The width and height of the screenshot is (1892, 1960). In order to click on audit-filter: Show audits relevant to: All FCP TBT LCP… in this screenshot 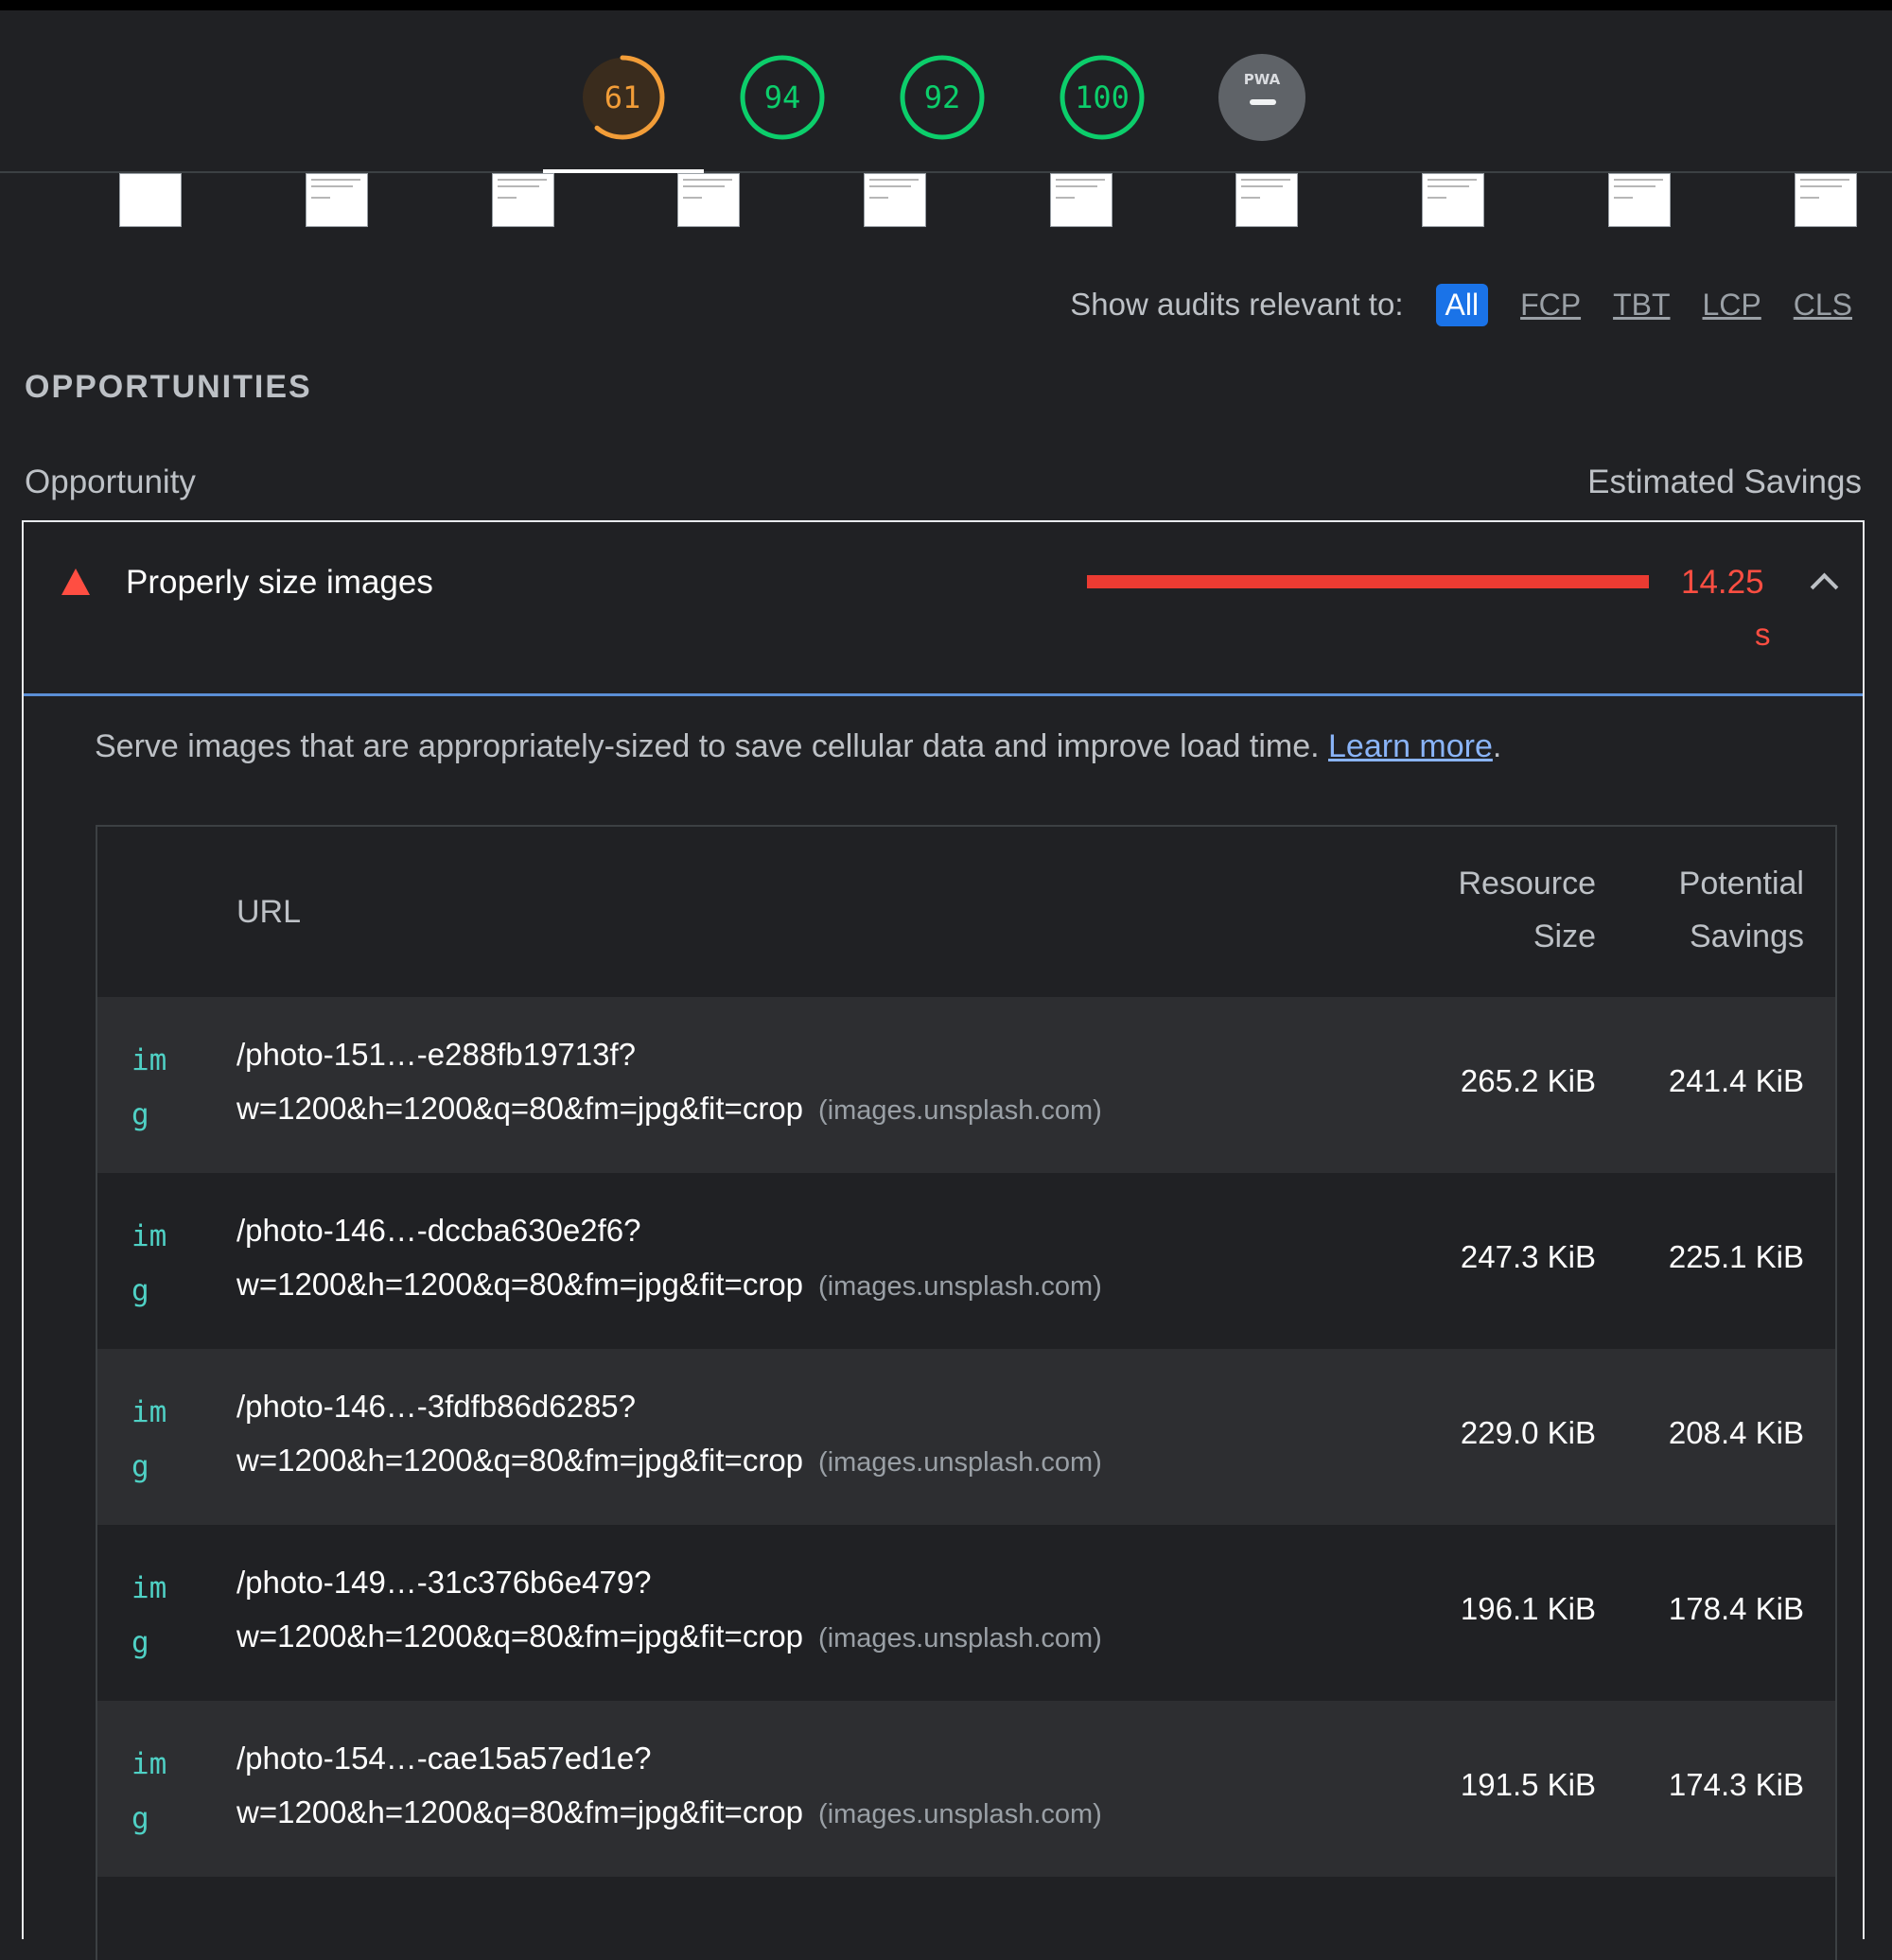, I will do `click(1461, 305)`.